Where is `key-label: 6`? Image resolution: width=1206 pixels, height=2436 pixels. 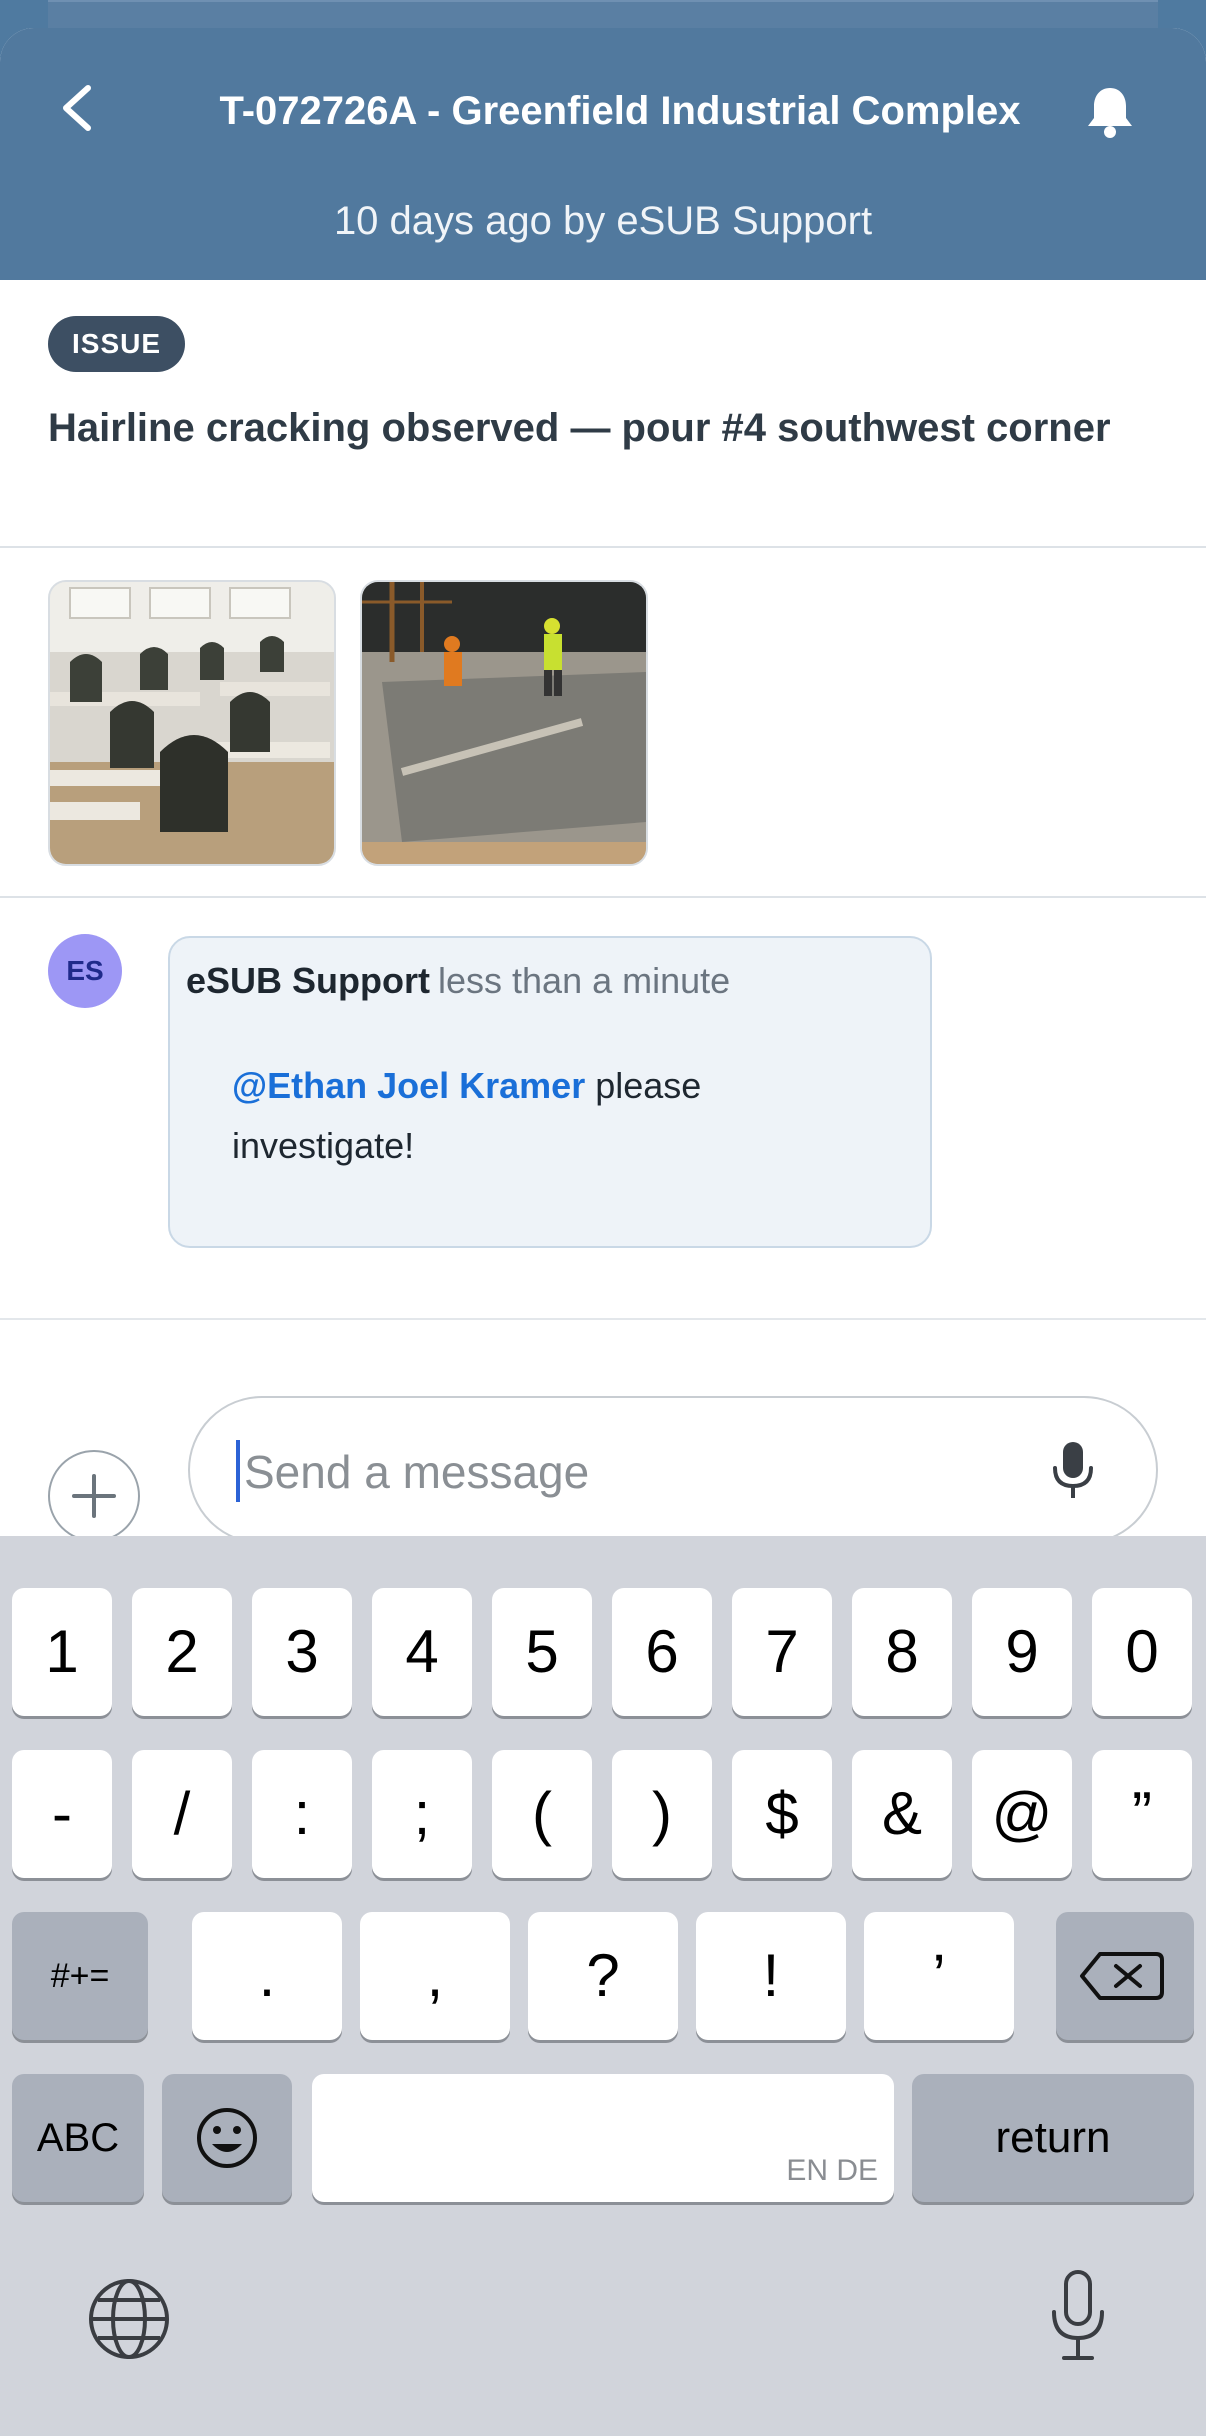
key-label: 6 is located at coordinates (662, 1651).